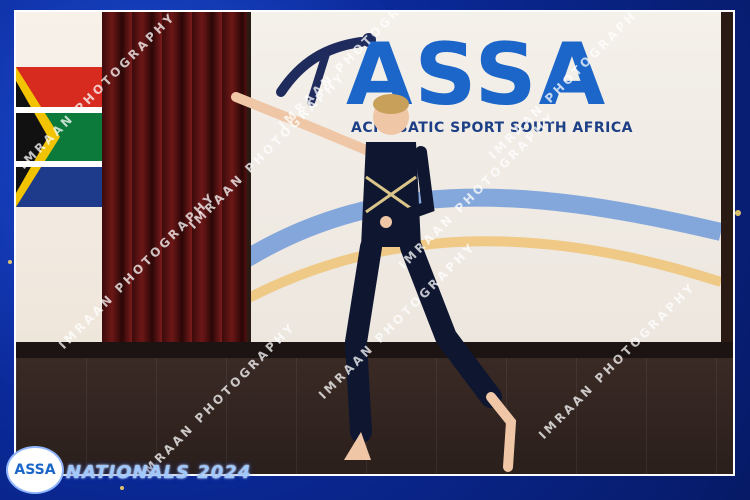 This screenshot has width=750, height=500. I want to click on event-title: NATIONALS 2024, so click(159, 472).